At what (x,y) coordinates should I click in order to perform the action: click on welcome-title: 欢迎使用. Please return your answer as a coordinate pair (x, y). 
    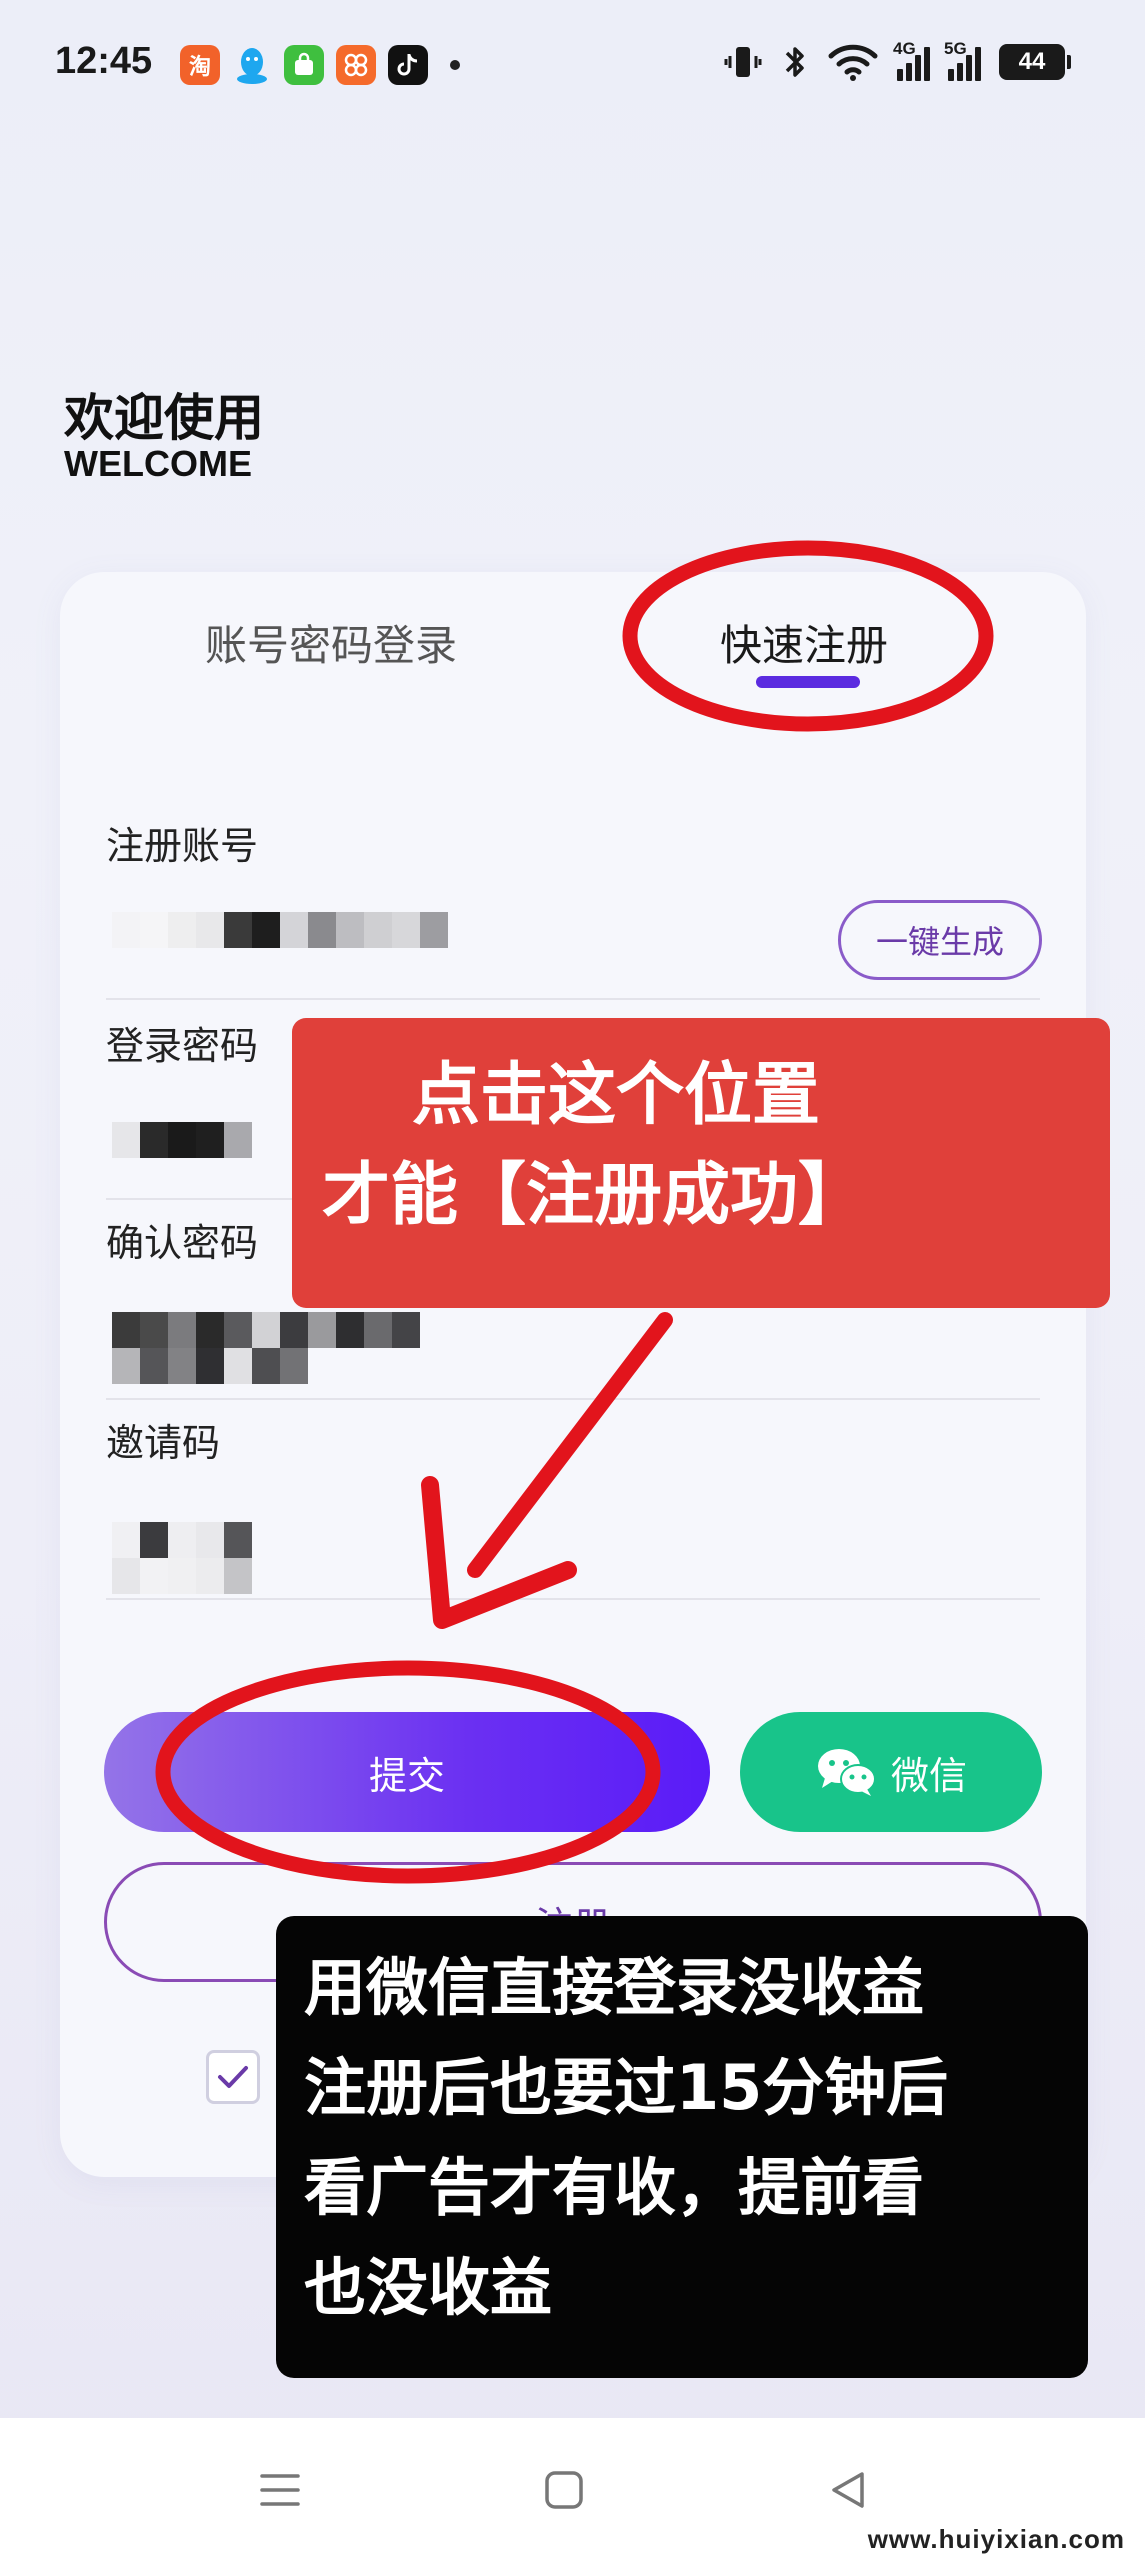
    Looking at the image, I should click on (164, 418).